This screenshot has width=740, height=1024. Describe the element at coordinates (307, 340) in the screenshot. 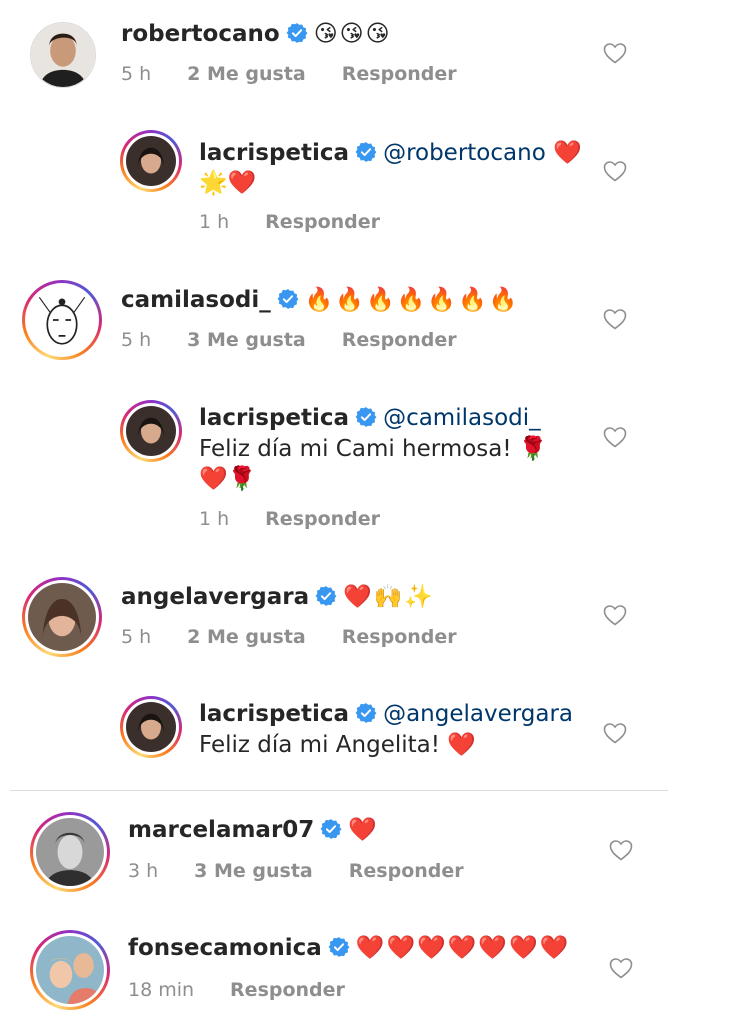

I see `comment-meta: 5 h 3 Me gusta Responder` at that location.